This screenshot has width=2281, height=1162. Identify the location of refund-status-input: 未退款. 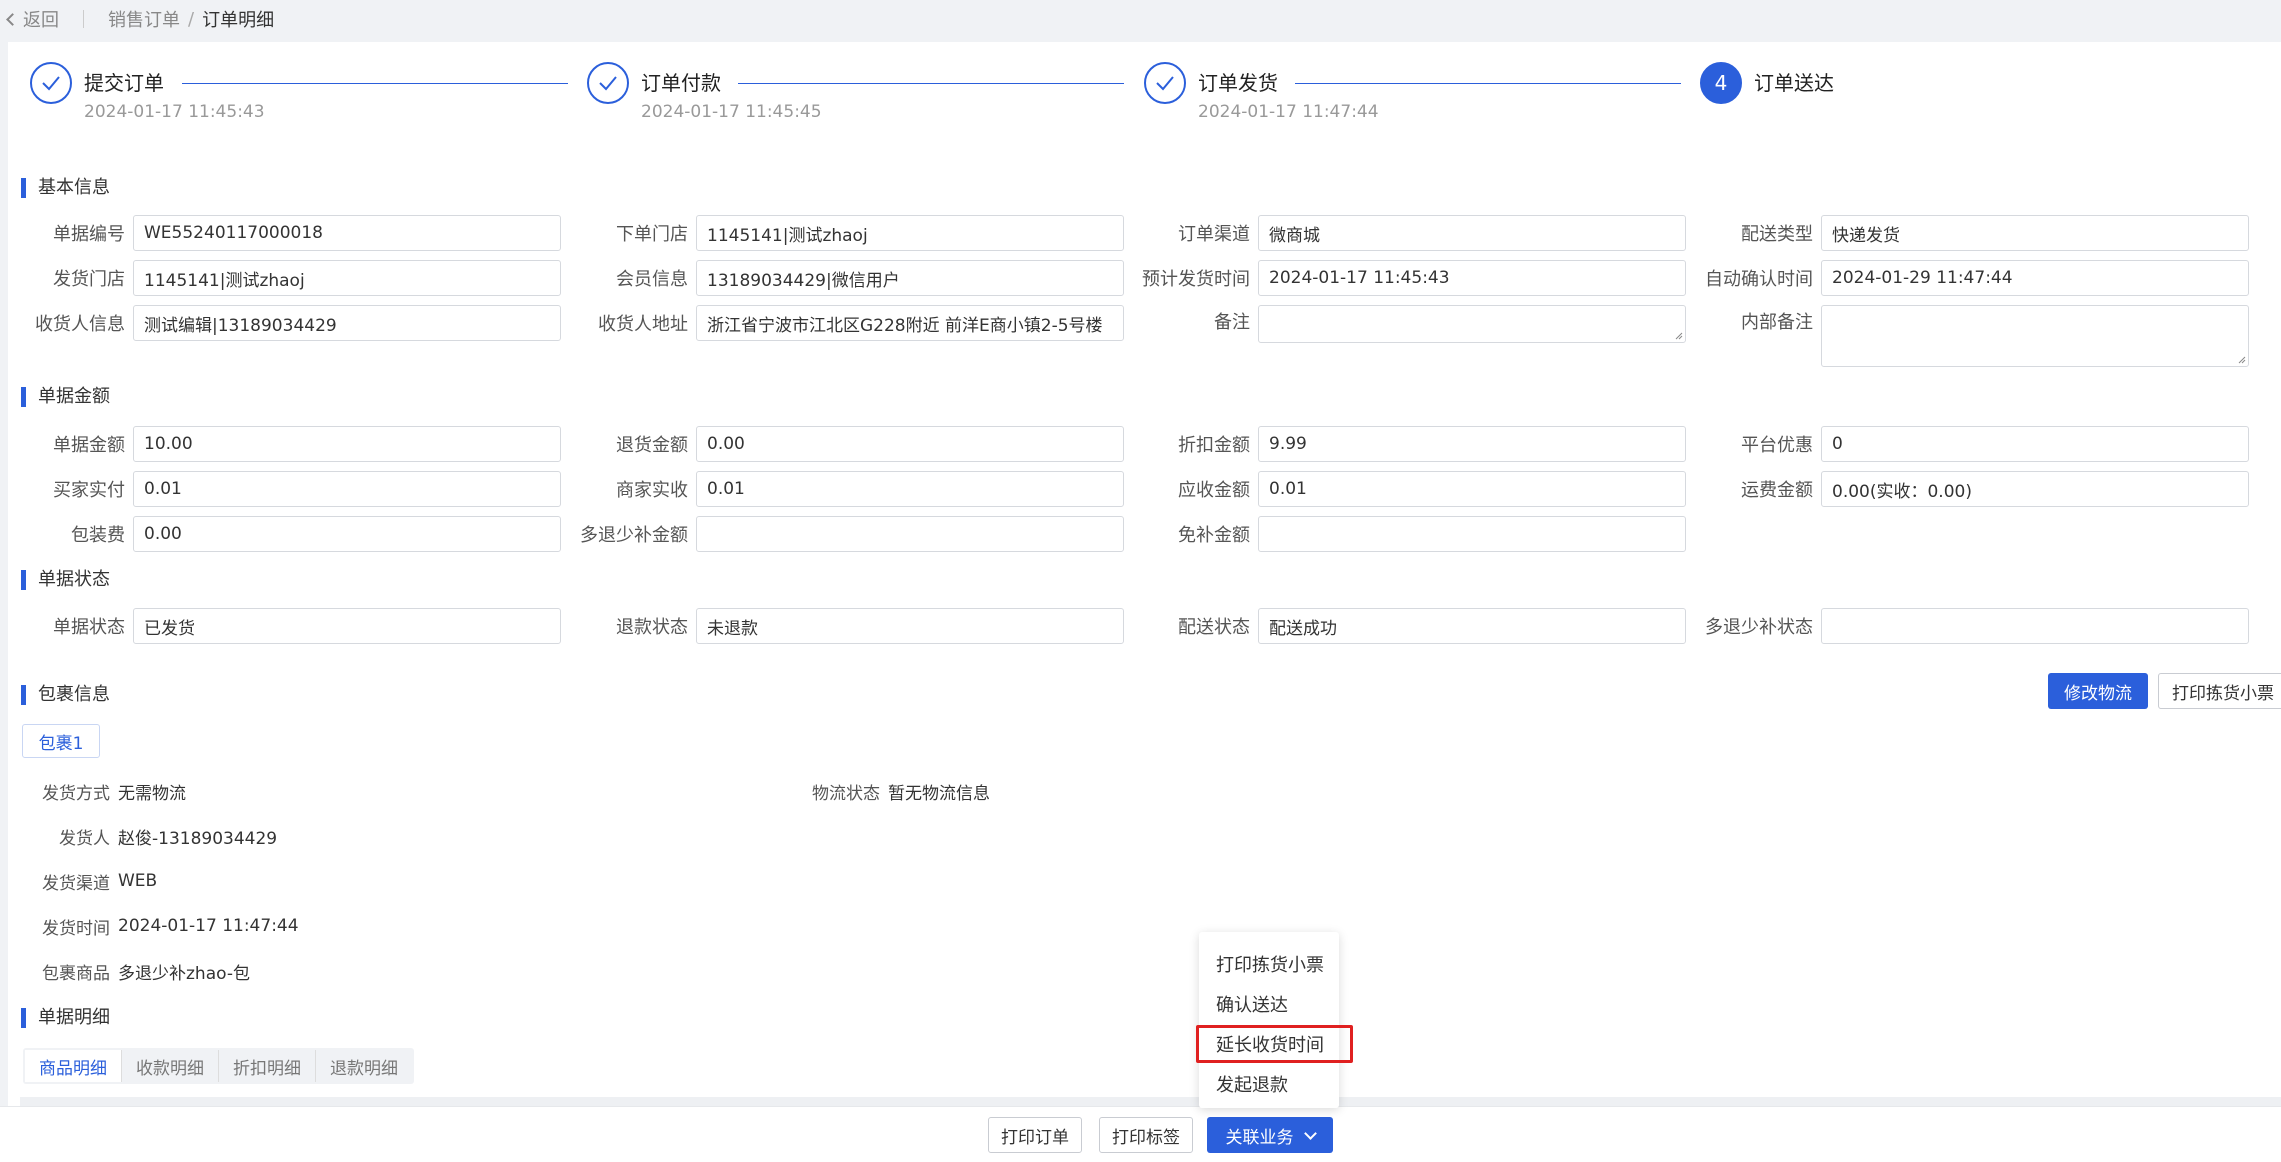
(910, 626).